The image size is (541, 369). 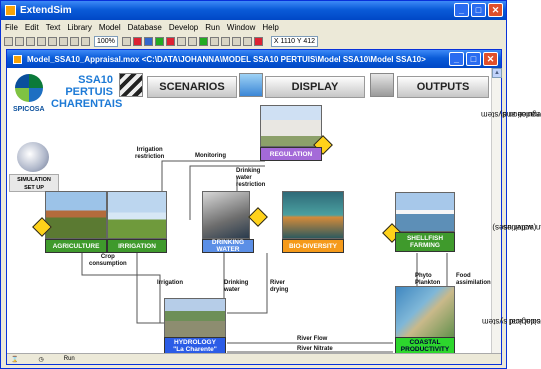 I want to click on animate-icon, so click(x=148, y=41).